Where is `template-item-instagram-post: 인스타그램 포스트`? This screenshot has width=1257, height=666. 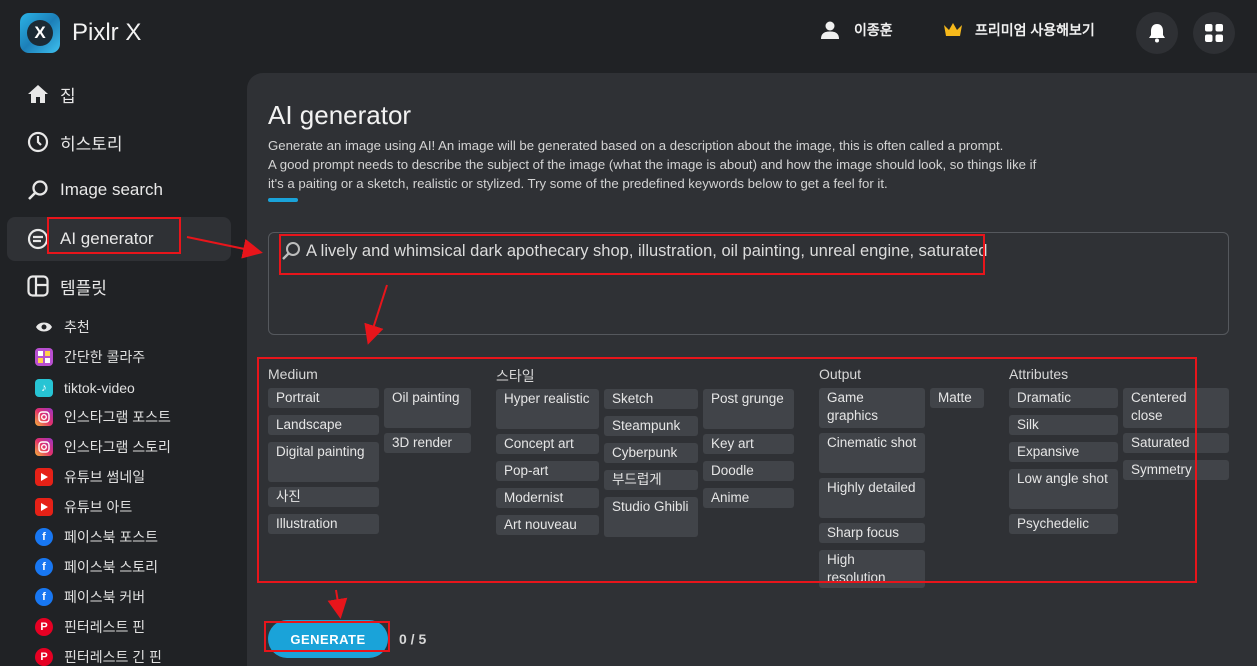
template-item-instagram-post: 인스타그램 포스트 is located at coordinates (103, 417).